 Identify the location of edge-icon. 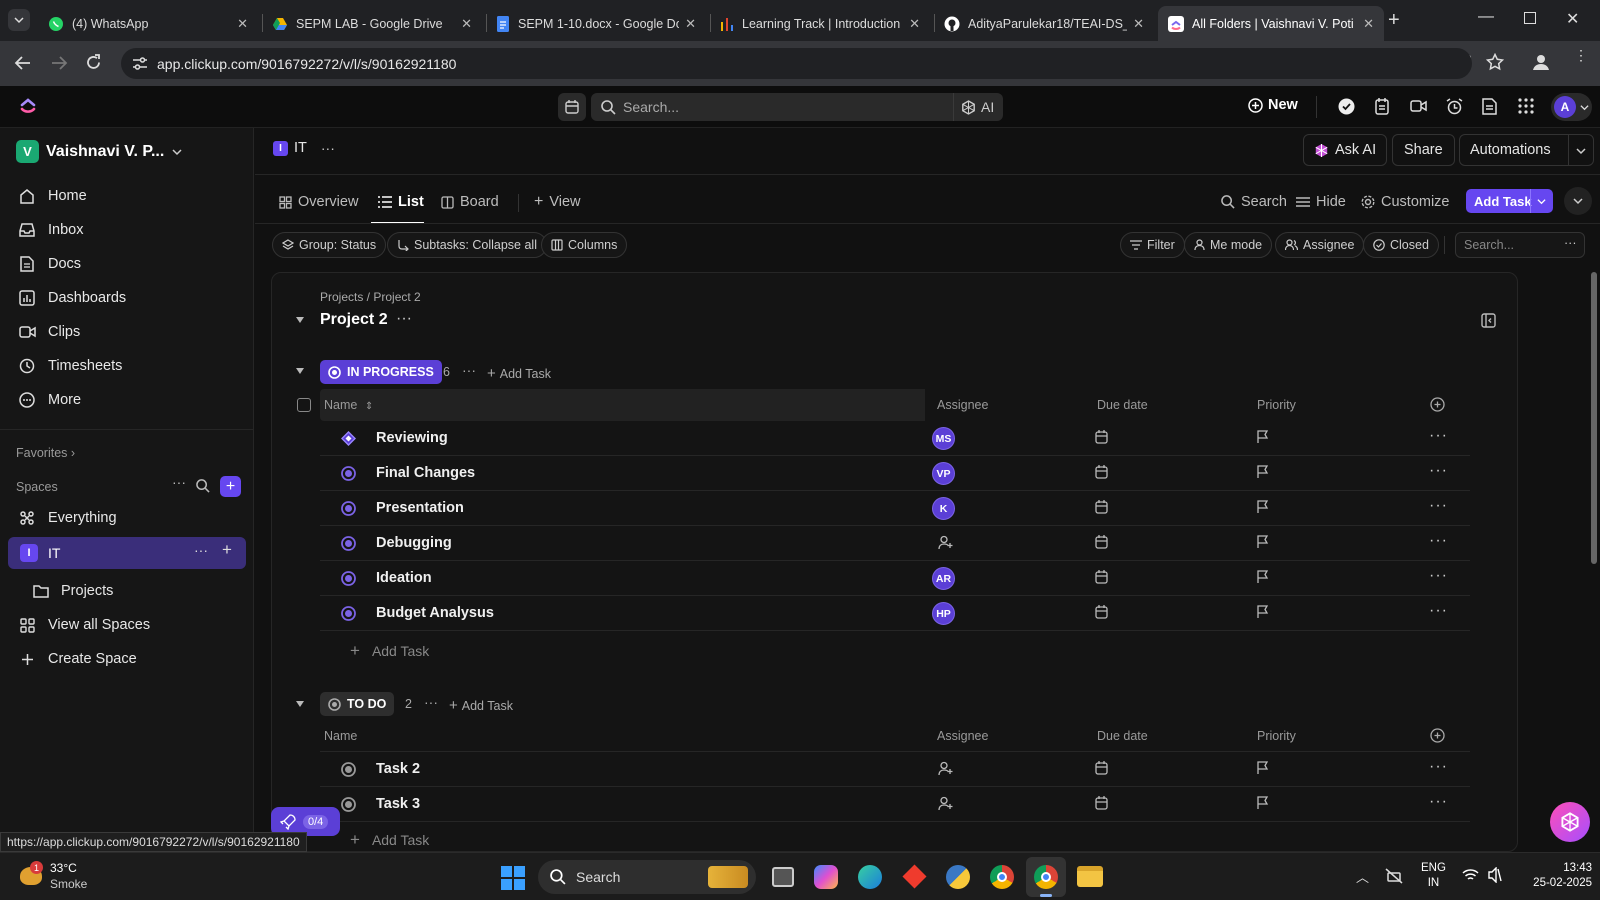
(870, 877).